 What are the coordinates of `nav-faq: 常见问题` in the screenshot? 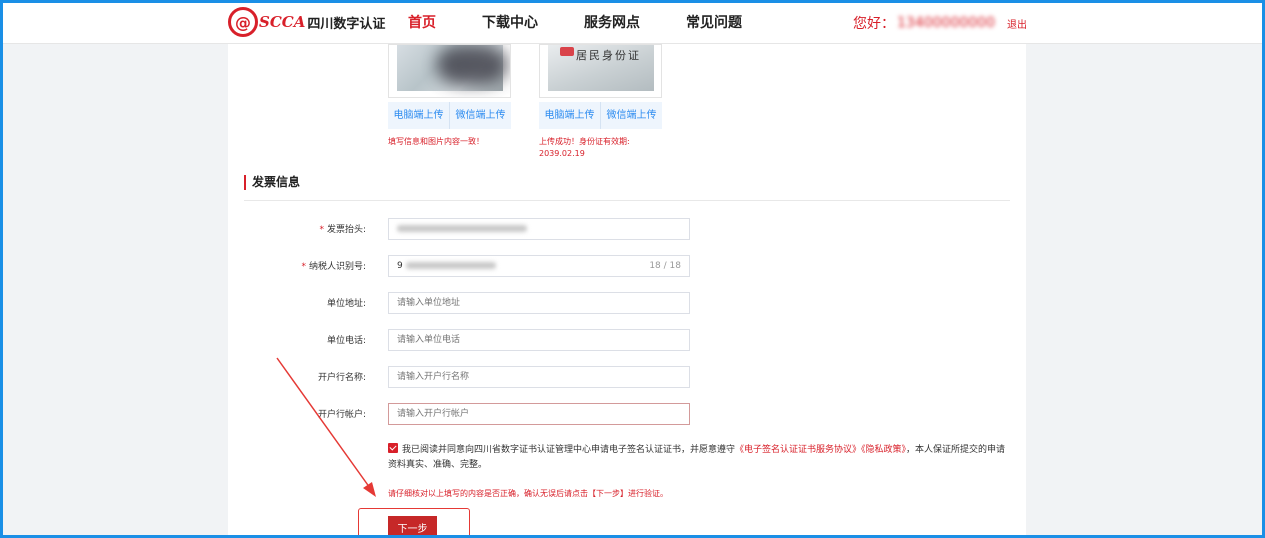 It's located at (714, 22).